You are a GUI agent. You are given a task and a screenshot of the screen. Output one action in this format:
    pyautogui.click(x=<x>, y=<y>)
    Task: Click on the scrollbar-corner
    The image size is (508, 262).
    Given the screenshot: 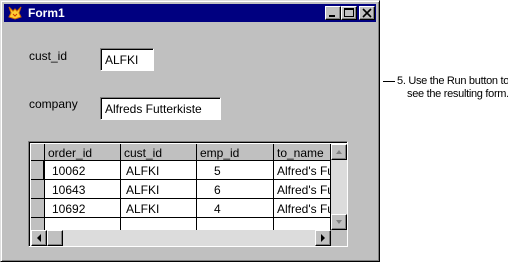 What is the action you would take?
    pyautogui.click(x=339, y=238)
    